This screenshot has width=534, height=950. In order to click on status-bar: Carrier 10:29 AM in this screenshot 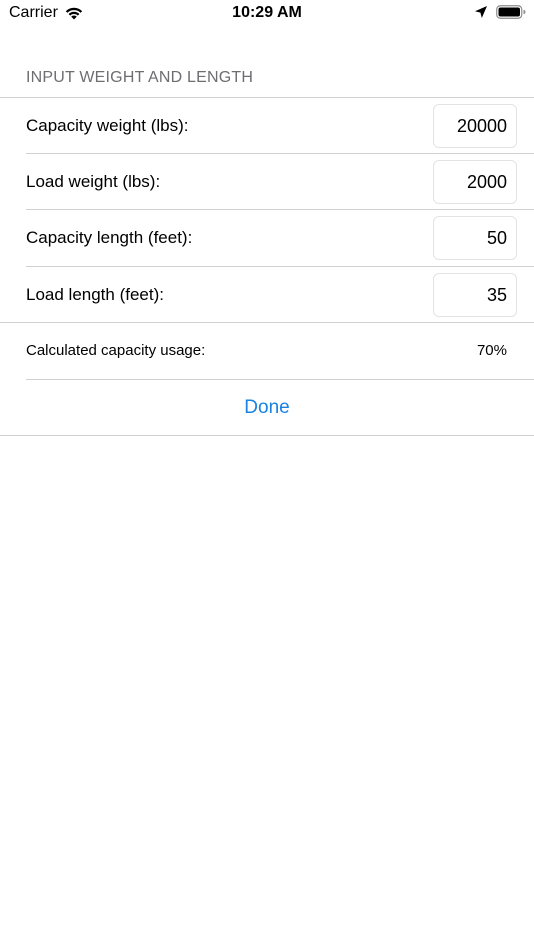, I will do `click(267, 15)`.